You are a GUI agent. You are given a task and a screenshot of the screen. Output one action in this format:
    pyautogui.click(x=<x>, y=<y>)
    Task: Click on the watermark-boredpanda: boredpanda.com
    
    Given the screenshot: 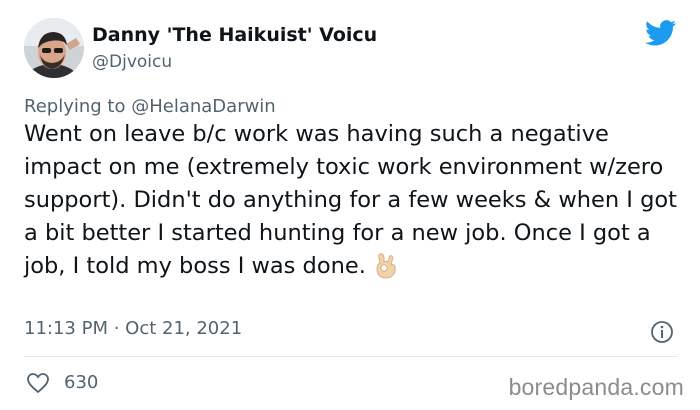 What is the action you would take?
    pyautogui.click(x=596, y=387)
    